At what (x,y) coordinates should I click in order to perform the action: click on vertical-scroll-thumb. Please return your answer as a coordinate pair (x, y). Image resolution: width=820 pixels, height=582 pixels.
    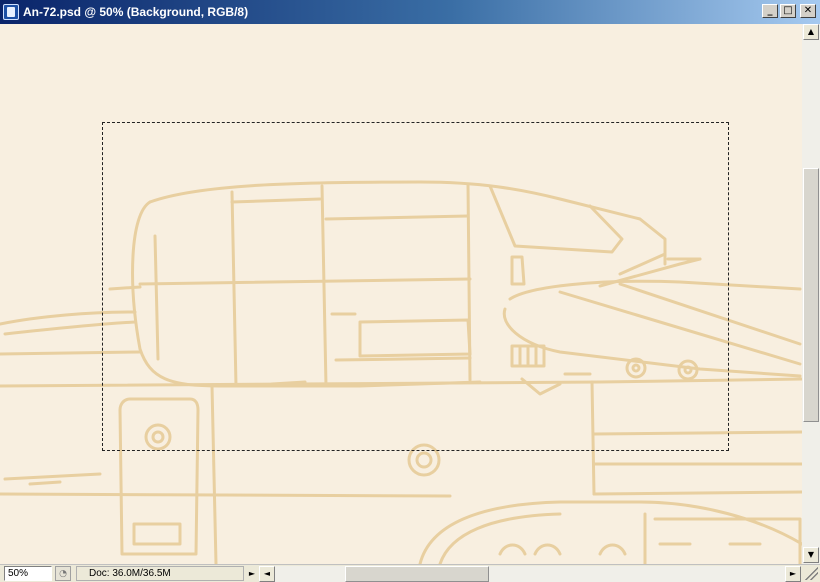
    Looking at the image, I should click on (811, 295).